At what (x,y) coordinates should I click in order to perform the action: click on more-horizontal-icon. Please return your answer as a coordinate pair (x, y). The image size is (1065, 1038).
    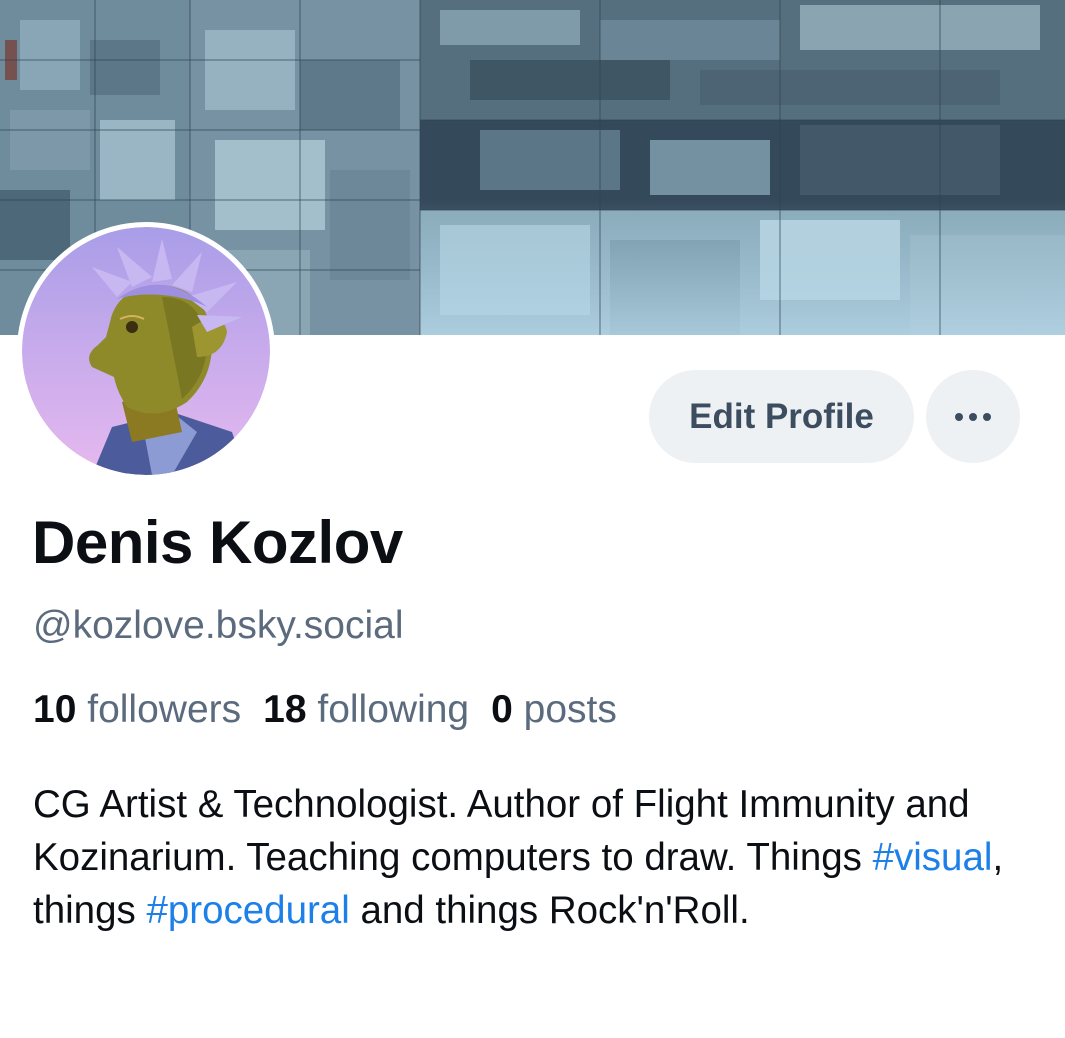
    Looking at the image, I should click on (973, 416).